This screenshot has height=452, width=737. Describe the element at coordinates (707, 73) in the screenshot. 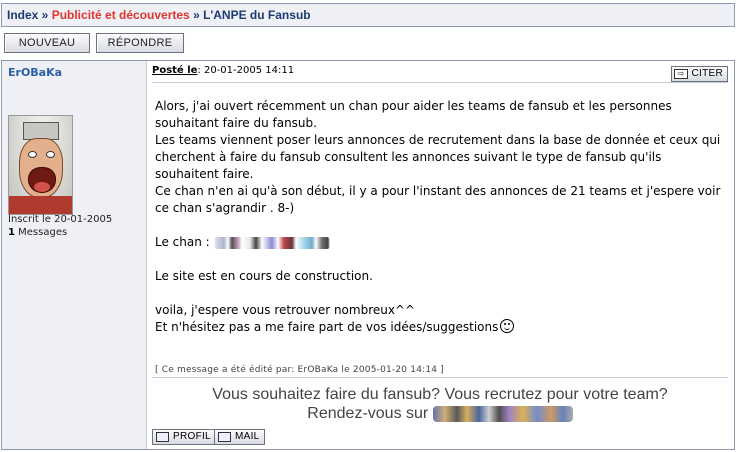

I see `quote-label: CITER` at that location.